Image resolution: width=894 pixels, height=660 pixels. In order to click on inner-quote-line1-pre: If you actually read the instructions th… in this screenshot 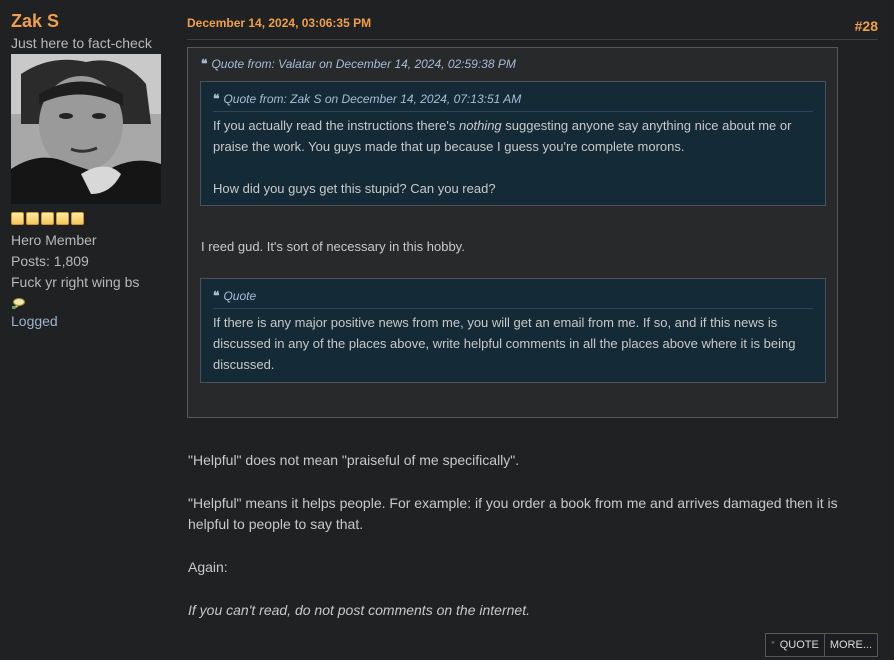, I will do `click(336, 125)`.